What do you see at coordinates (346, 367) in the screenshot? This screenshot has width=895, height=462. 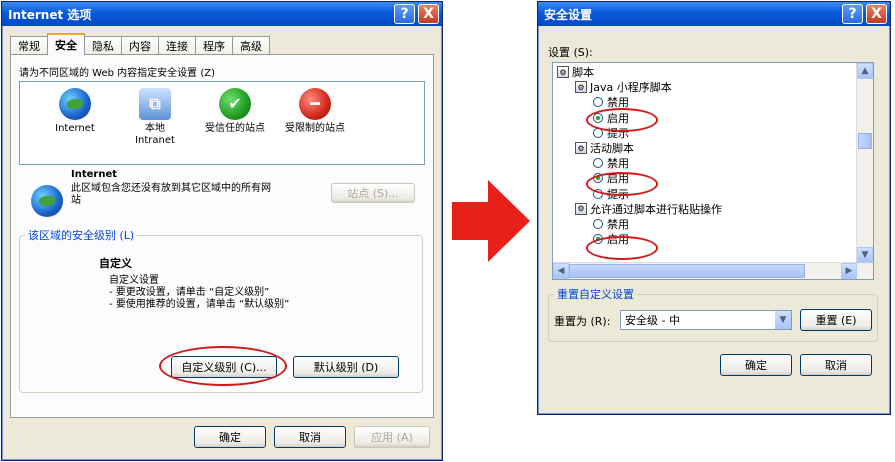 I see `default-level-button: 默认级别 (D)` at bounding box center [346, 367].